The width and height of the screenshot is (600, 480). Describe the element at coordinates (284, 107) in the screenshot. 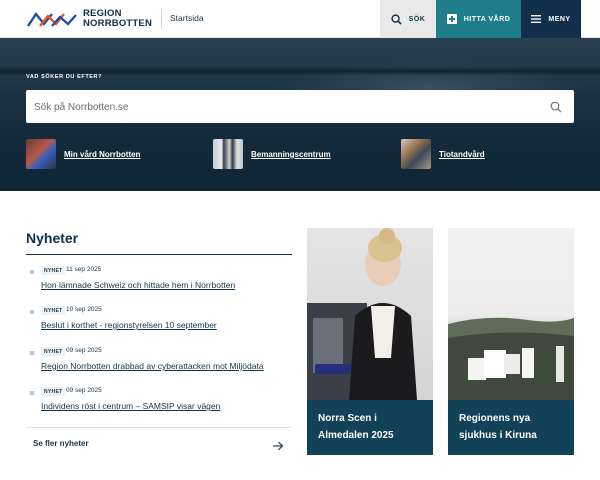

I see `site-search-input` at that location.